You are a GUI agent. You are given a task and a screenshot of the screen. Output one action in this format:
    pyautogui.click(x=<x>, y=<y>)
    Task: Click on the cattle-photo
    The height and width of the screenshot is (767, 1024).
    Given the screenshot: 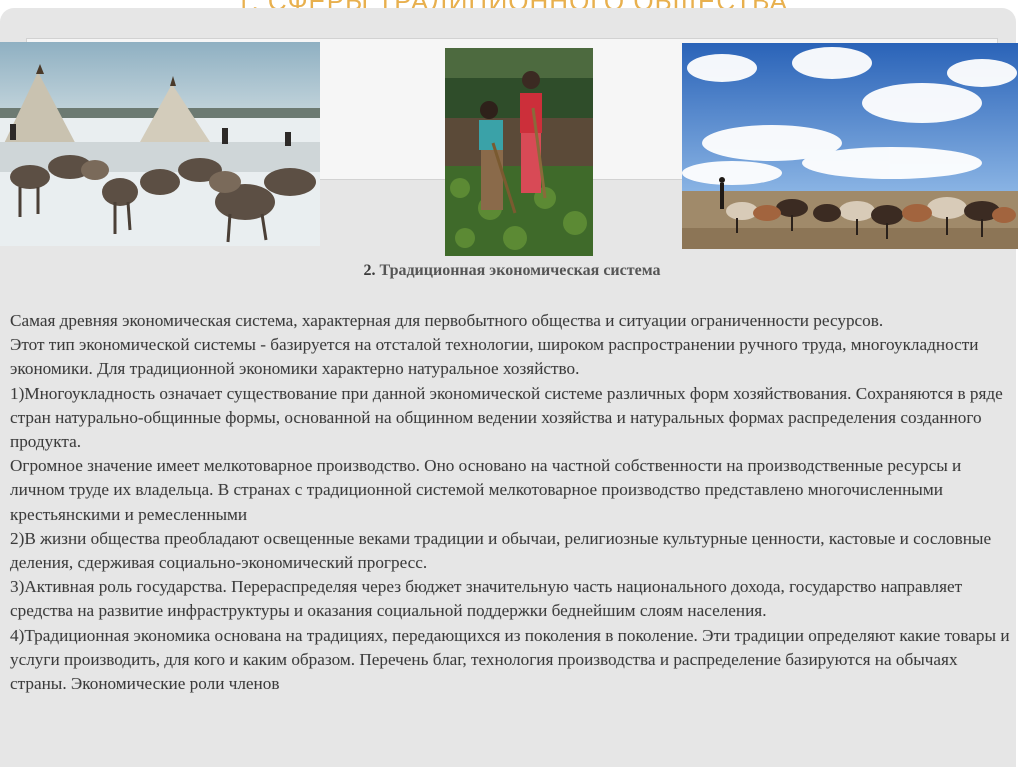 What is the action you would take?
    pyautogui.click(x=850, y=146)
    